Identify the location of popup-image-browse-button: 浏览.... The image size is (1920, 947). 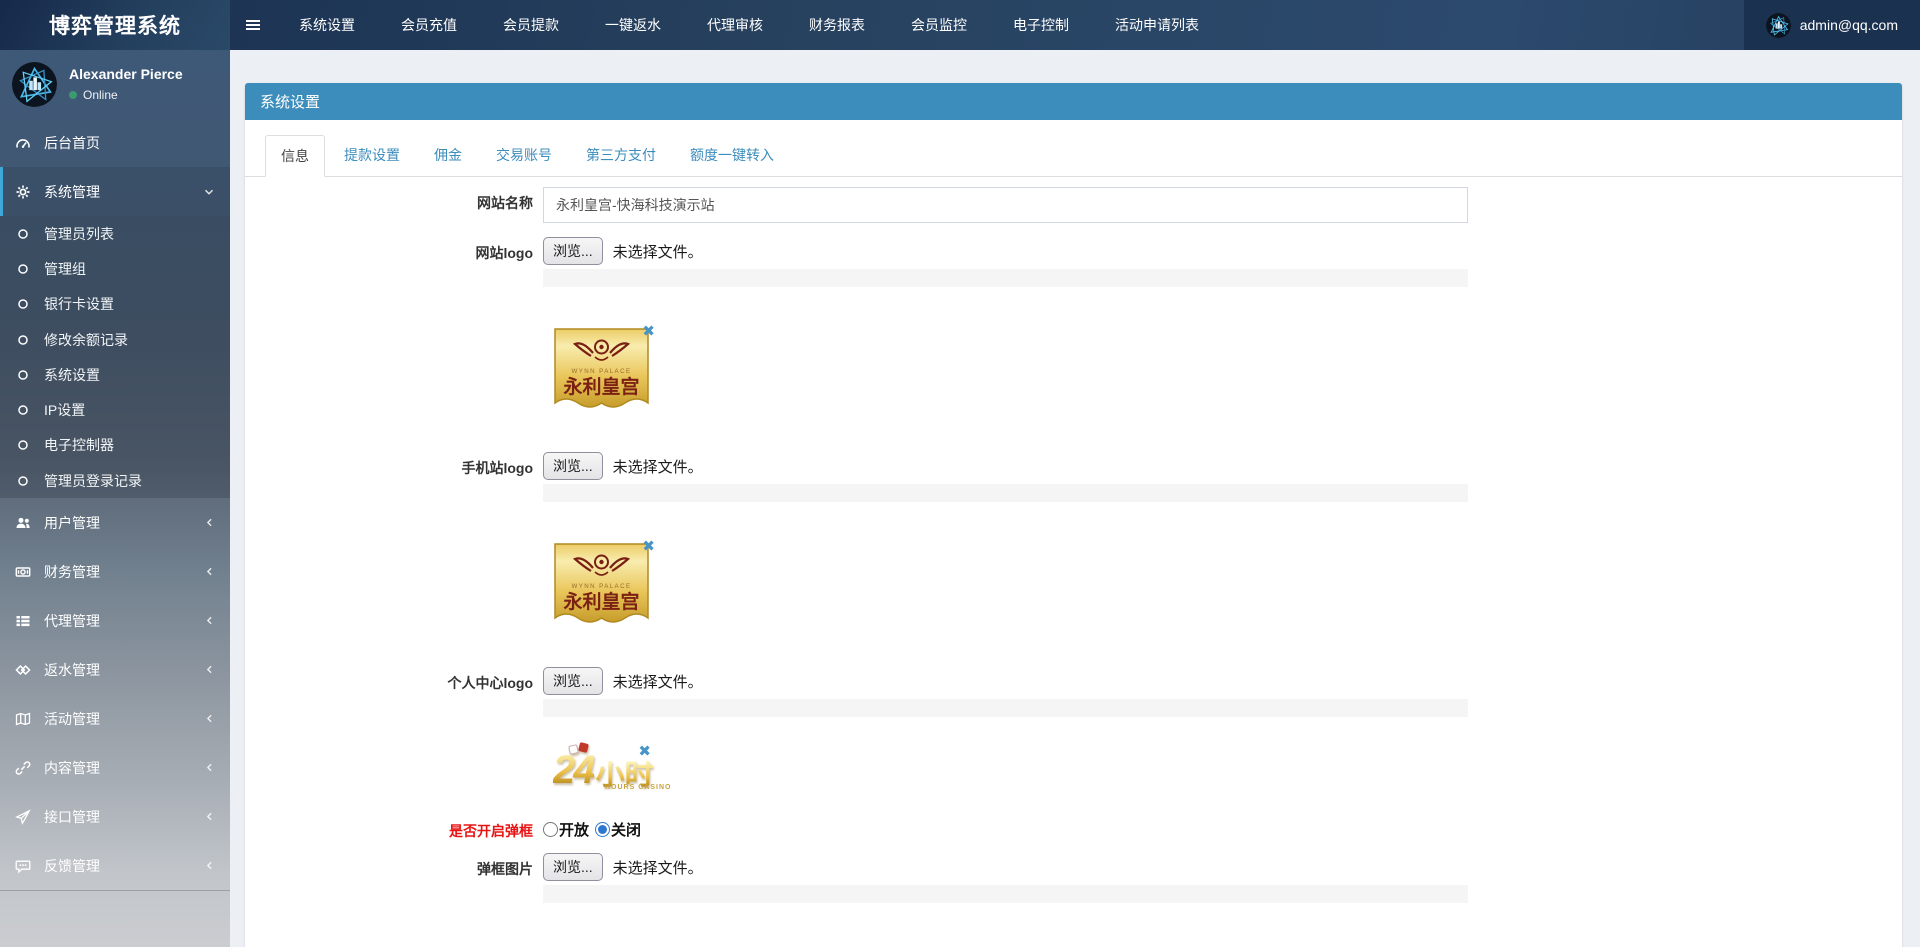
(573, 867).